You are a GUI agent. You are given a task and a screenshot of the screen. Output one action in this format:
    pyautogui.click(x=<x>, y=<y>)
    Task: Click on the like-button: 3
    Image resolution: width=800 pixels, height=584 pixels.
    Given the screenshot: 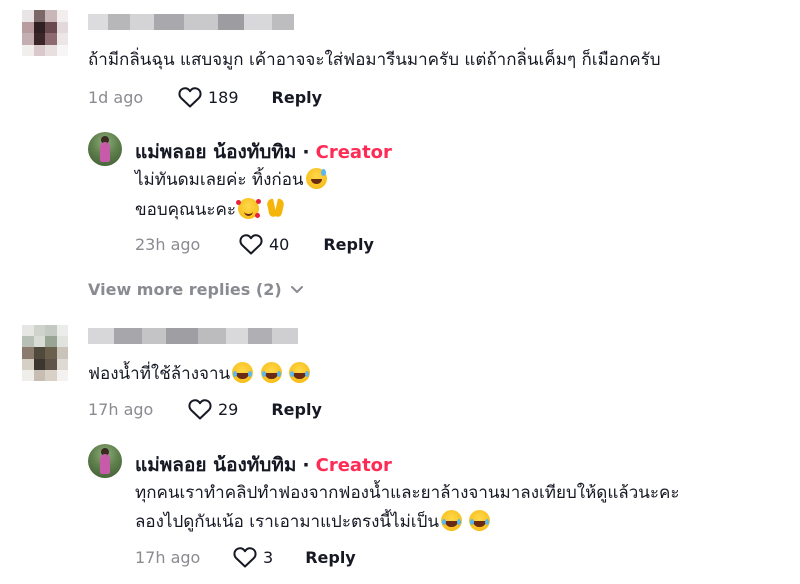 What is the action you would take?
    pyautogui.click(x=253, y=557)
    